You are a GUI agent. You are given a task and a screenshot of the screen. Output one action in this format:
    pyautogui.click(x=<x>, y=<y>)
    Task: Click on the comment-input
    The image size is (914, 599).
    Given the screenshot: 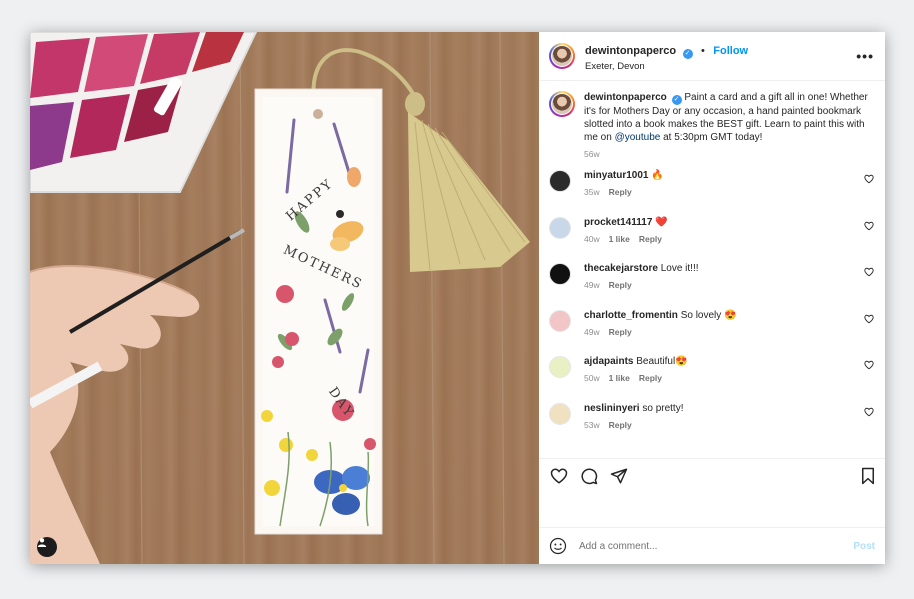 What is the action you would take?
    pyautogui.click(x=715, y=546)
    